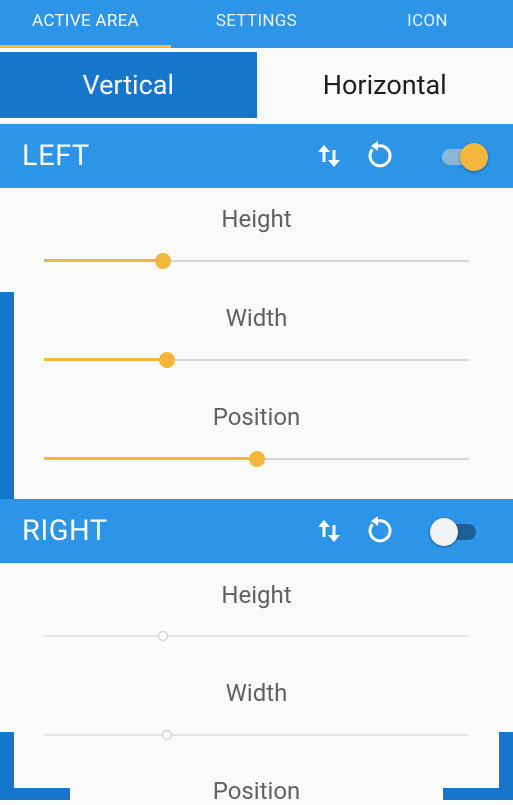  I want to click on tab-bar: ACTIVE AREA SETTINGS ICON, so click(256, 24).